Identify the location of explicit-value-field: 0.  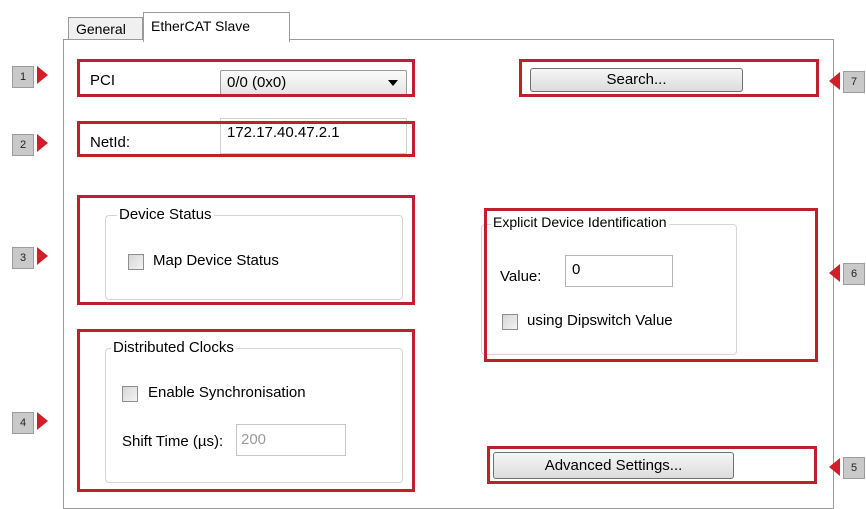
(619, 271).